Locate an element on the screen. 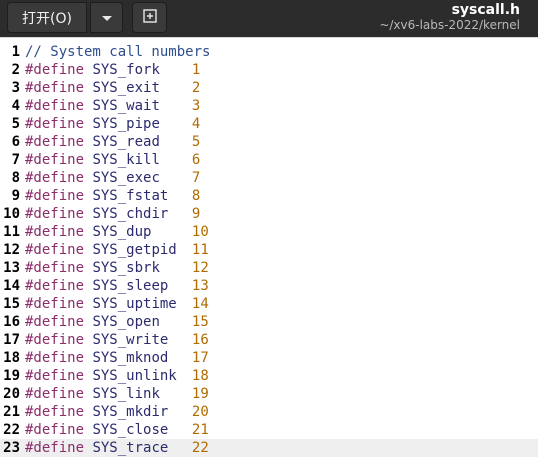 The image size is (538, 464). macro-value: 1 is located at coordinates (196, 70).